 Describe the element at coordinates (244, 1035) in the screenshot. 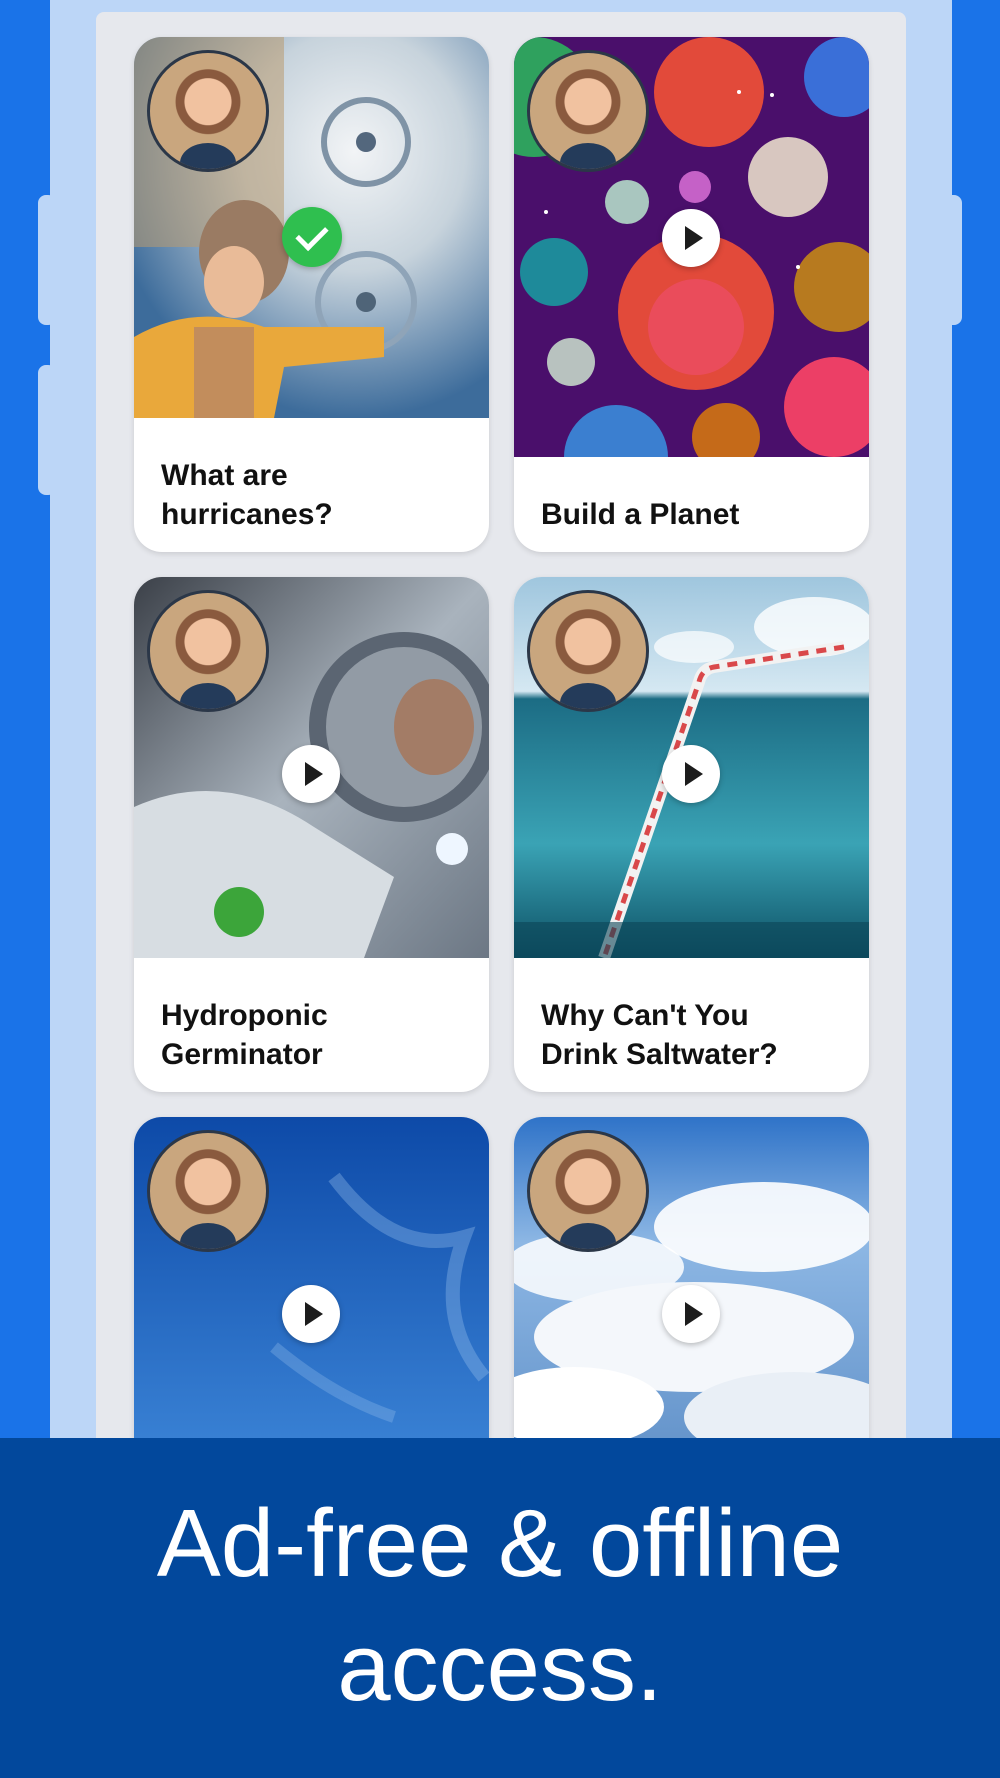

I see `video-title: Hydroponic Germinator` at that location.